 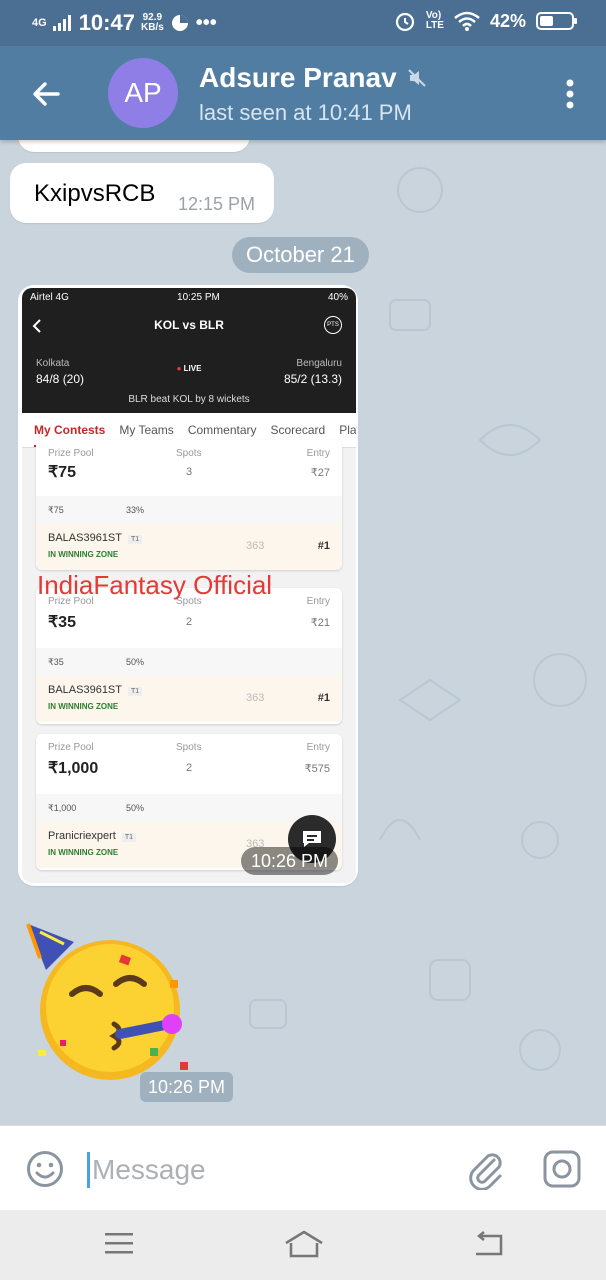 What do you see at coordinates (416, 78) in the screenshot?
I see `muted-icon` at bounding box center [416, 78].